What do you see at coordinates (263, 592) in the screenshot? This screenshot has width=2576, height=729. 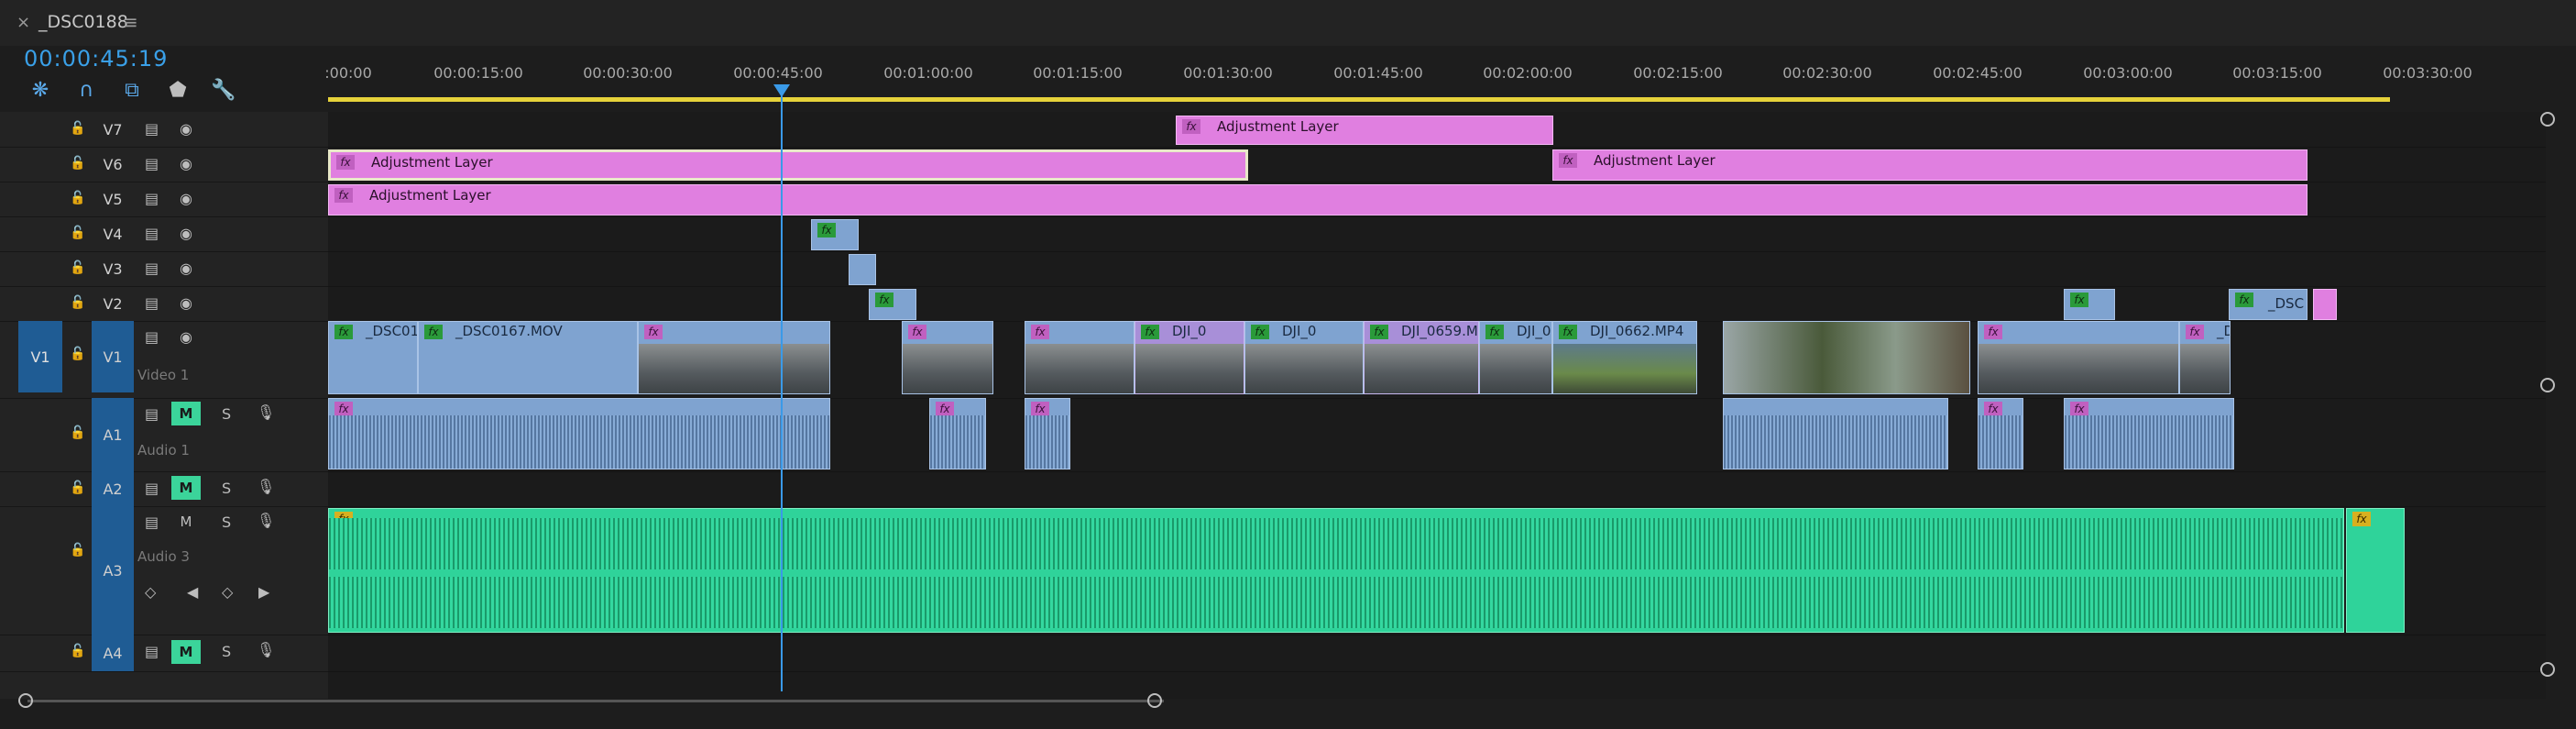 I see `next-keyframe-icon: ▶` at bounding box center [263, 592].